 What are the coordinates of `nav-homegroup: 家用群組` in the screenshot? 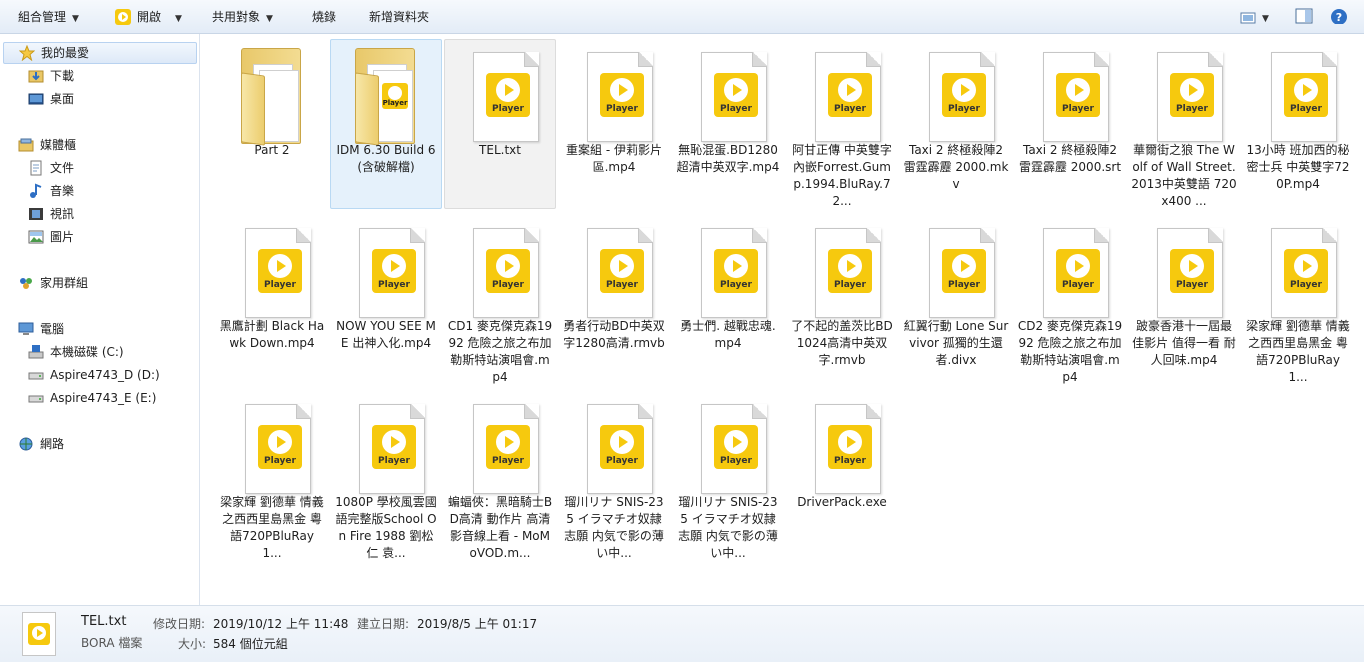 It's located at (53, 283).